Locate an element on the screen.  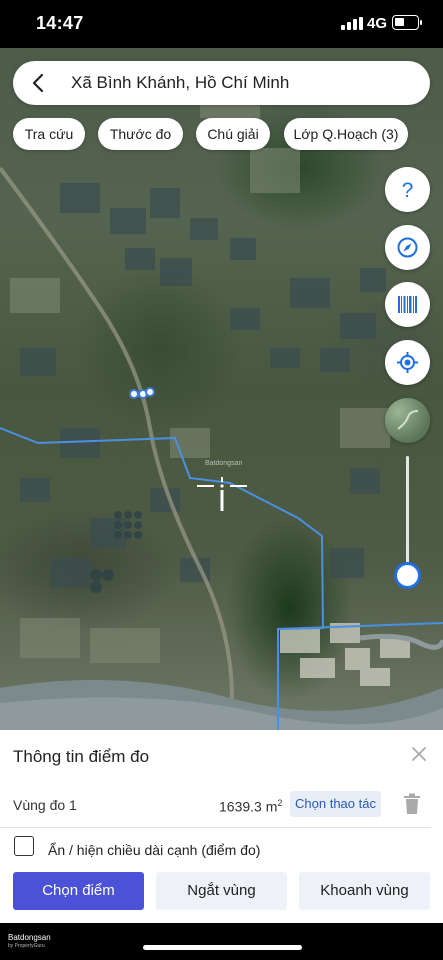
map-watermark: Batdongsan is located at coordinates (224, 463).